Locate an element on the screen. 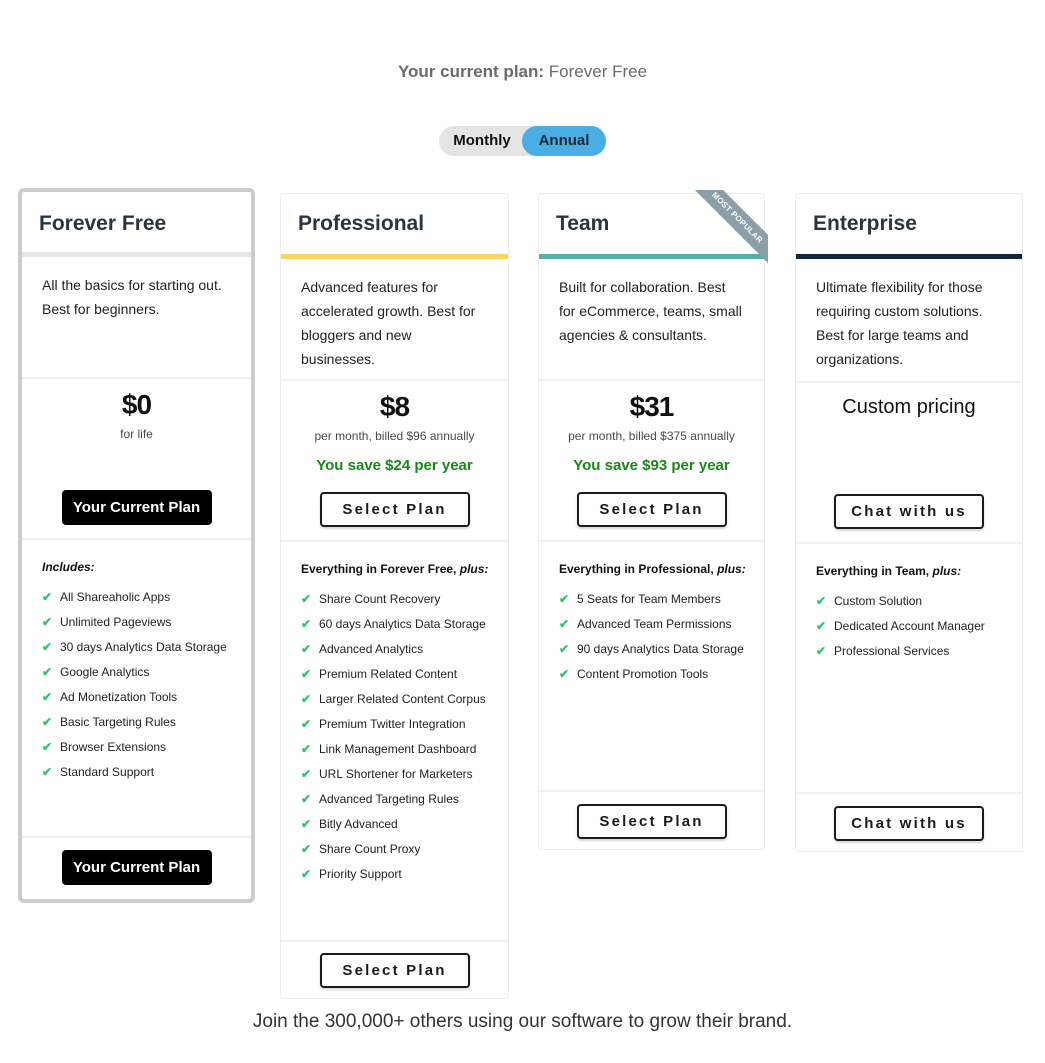 This screenshot has width=1045, height=1063. feature-label: Unlimited Pageviews is located at coordinates (116, 622).